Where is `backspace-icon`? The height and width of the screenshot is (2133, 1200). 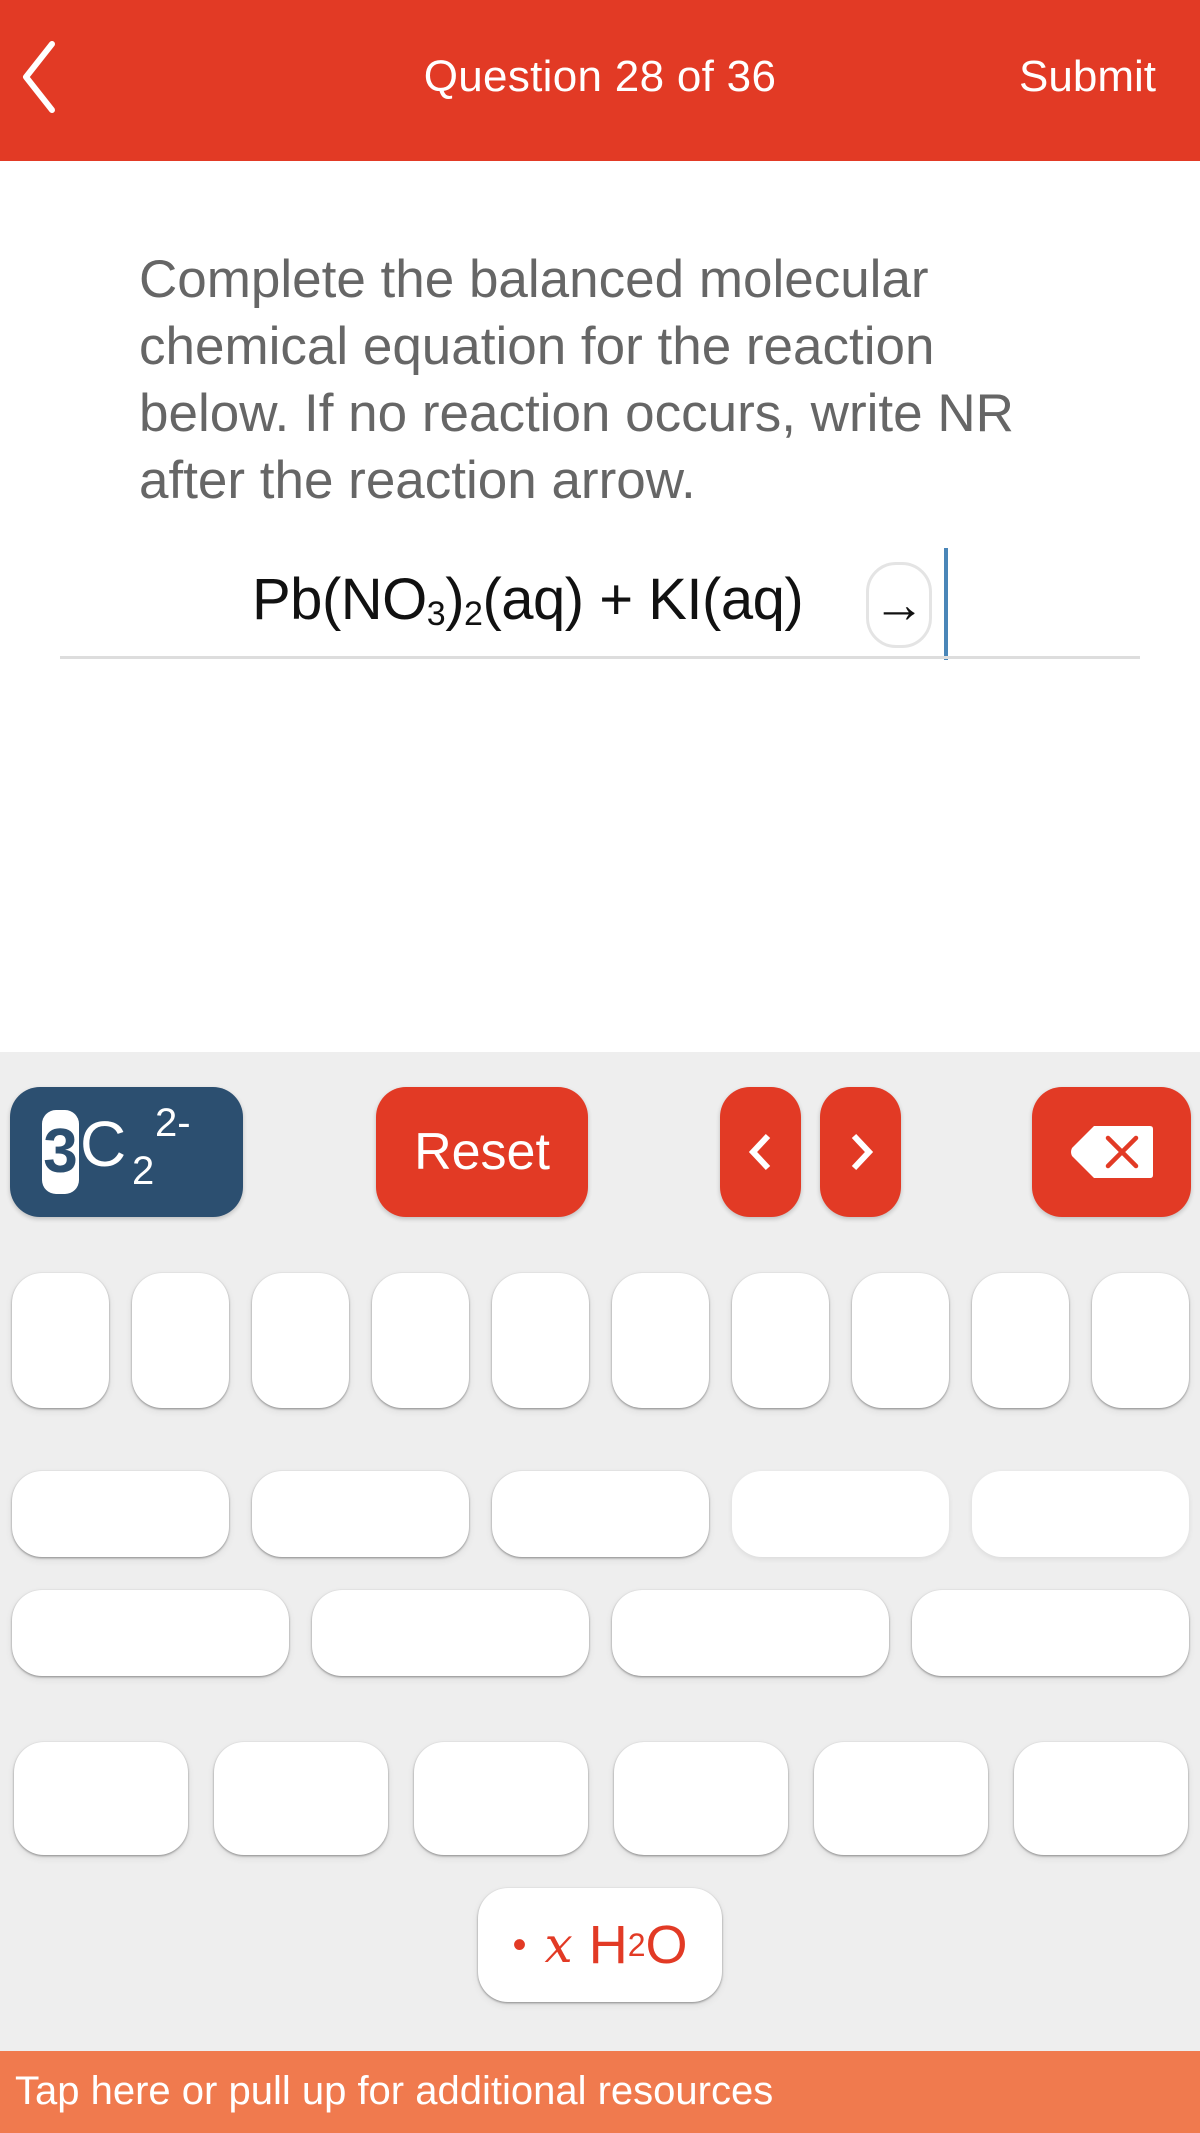
backspace-icon is located at coordinates (1111, 1152).